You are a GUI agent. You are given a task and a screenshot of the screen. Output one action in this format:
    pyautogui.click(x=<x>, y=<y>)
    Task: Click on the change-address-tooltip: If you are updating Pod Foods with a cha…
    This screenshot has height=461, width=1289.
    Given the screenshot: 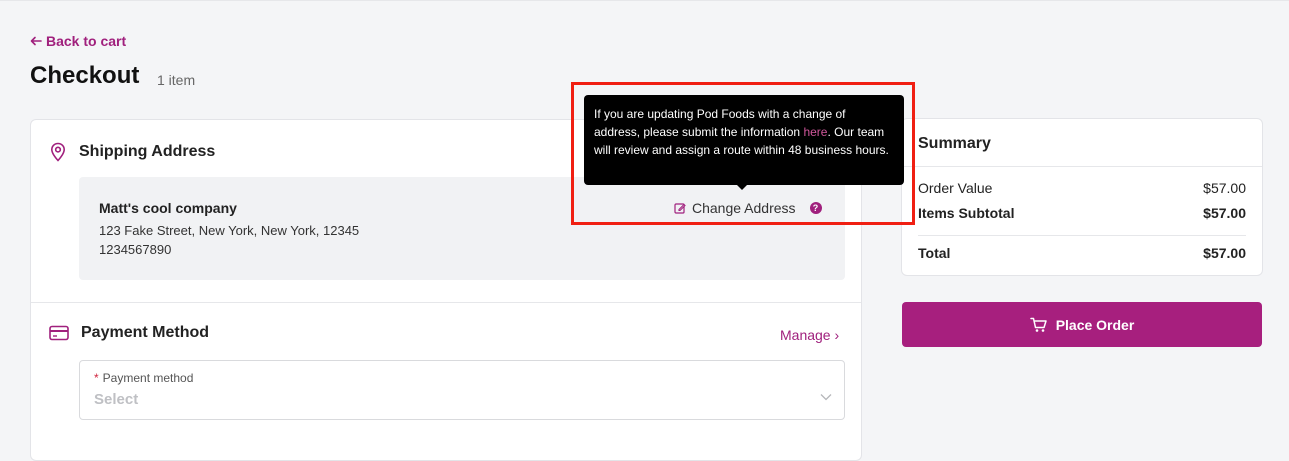 What is the action you would take?
    pyautogui.click(x=744, y=140)
    